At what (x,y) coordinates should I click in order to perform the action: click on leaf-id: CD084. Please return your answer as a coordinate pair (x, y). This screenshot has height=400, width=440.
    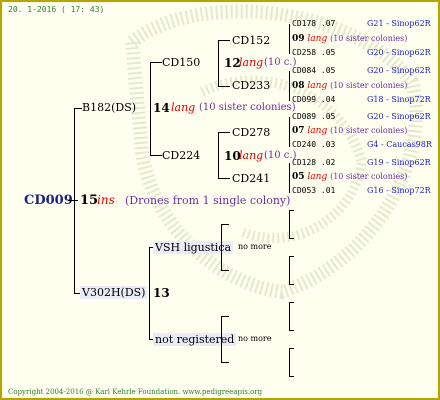
    Looking at the image, I should click on (304, 70).